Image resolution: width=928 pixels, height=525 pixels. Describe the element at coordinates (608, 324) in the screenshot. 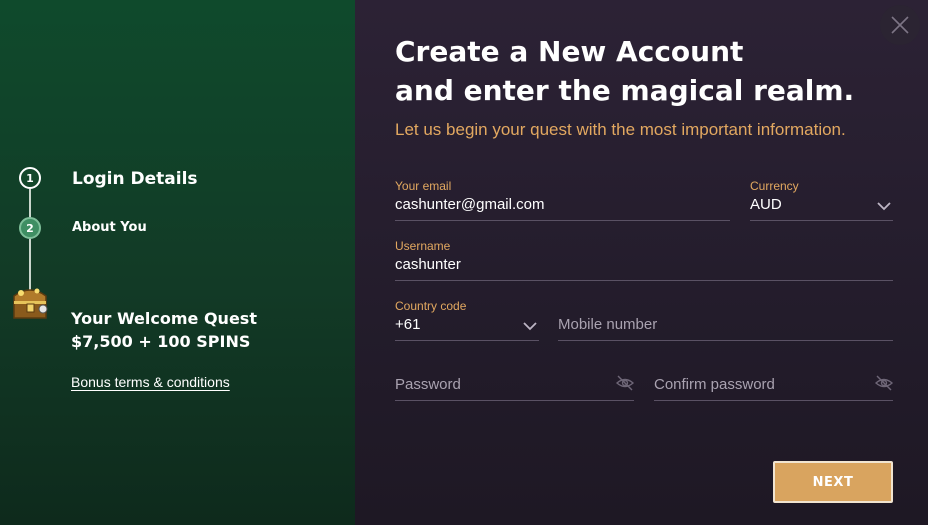

I see `mobile-number-placeholder: Mobile number` at that location.